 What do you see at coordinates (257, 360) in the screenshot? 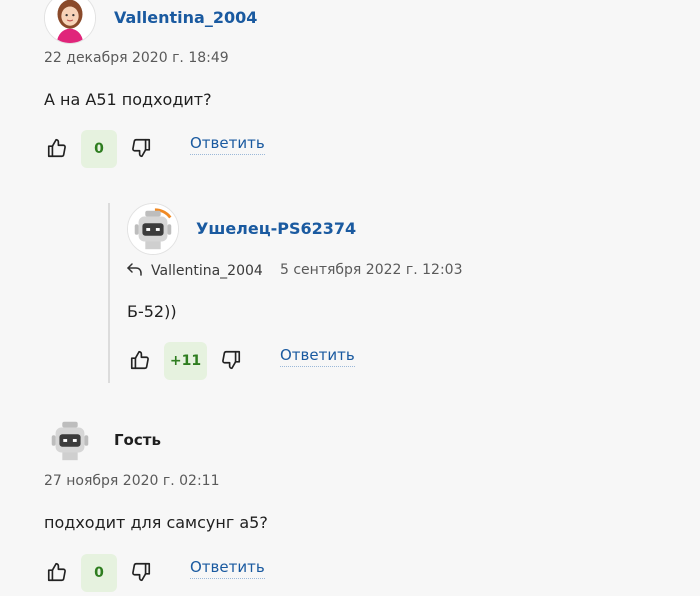
I see `comment-actions: +11 Ответить` at bounding box center [257, 360].